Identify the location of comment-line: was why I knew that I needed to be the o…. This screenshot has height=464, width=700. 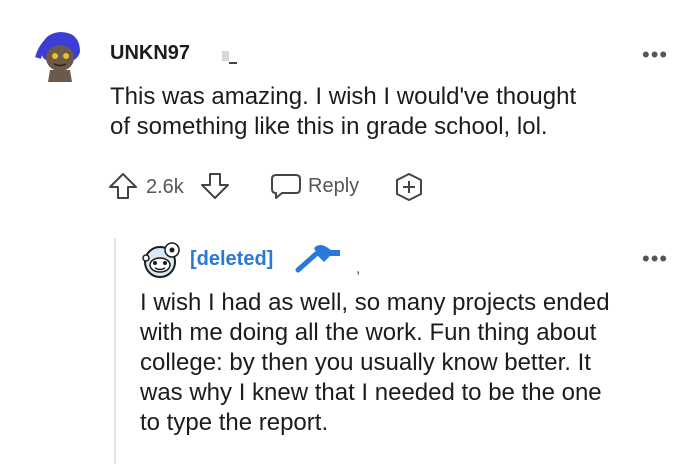
(371, 392).